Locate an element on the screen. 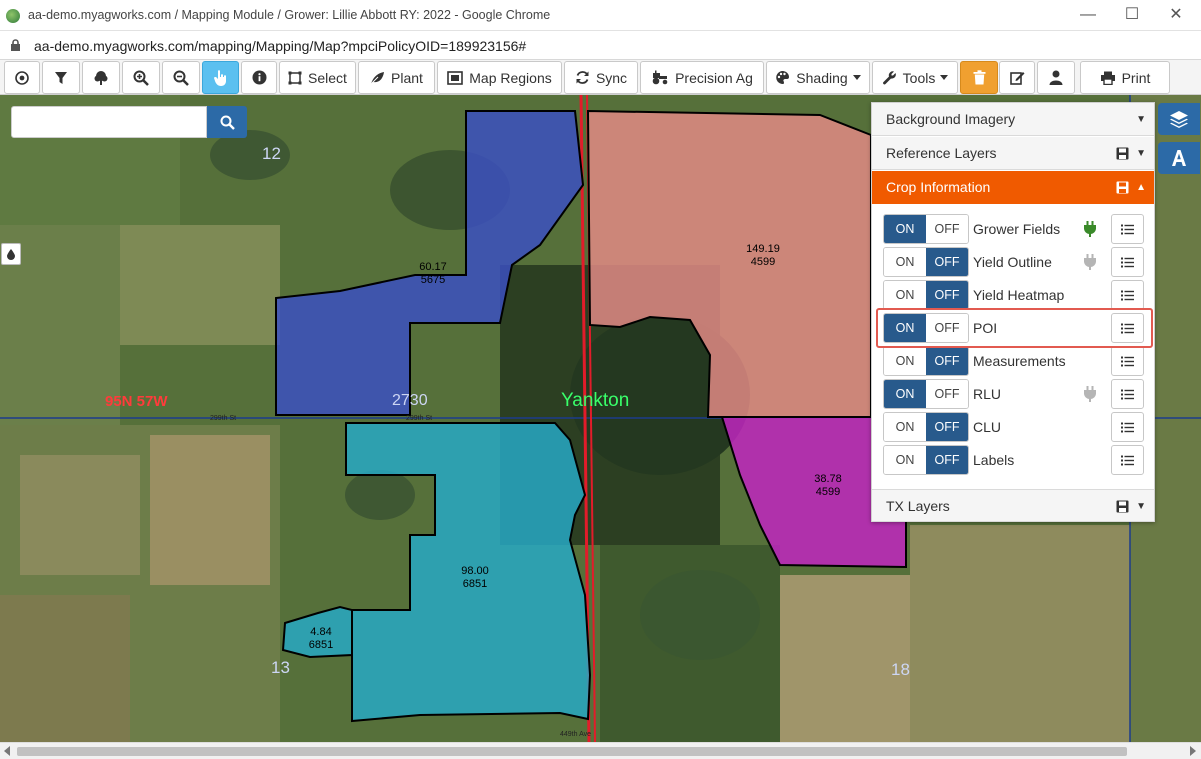 The height and width of the screenshot is (759, 1201). plant-button: Plant is located at coordinates (396, 77).